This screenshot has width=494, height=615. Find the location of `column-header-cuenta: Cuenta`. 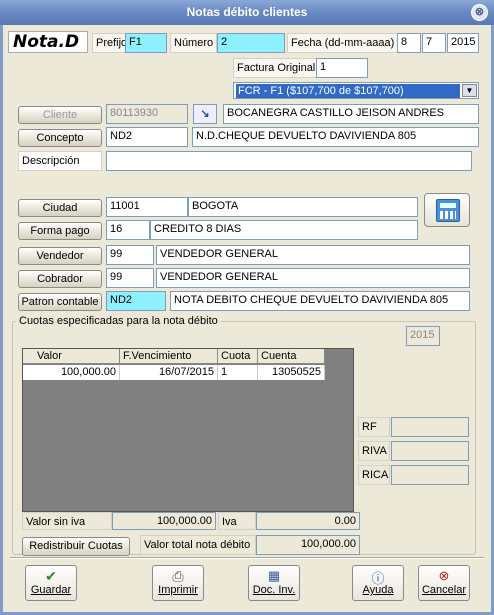

column-header-cuenta: Cuenta is located at coordinates (291, 356).